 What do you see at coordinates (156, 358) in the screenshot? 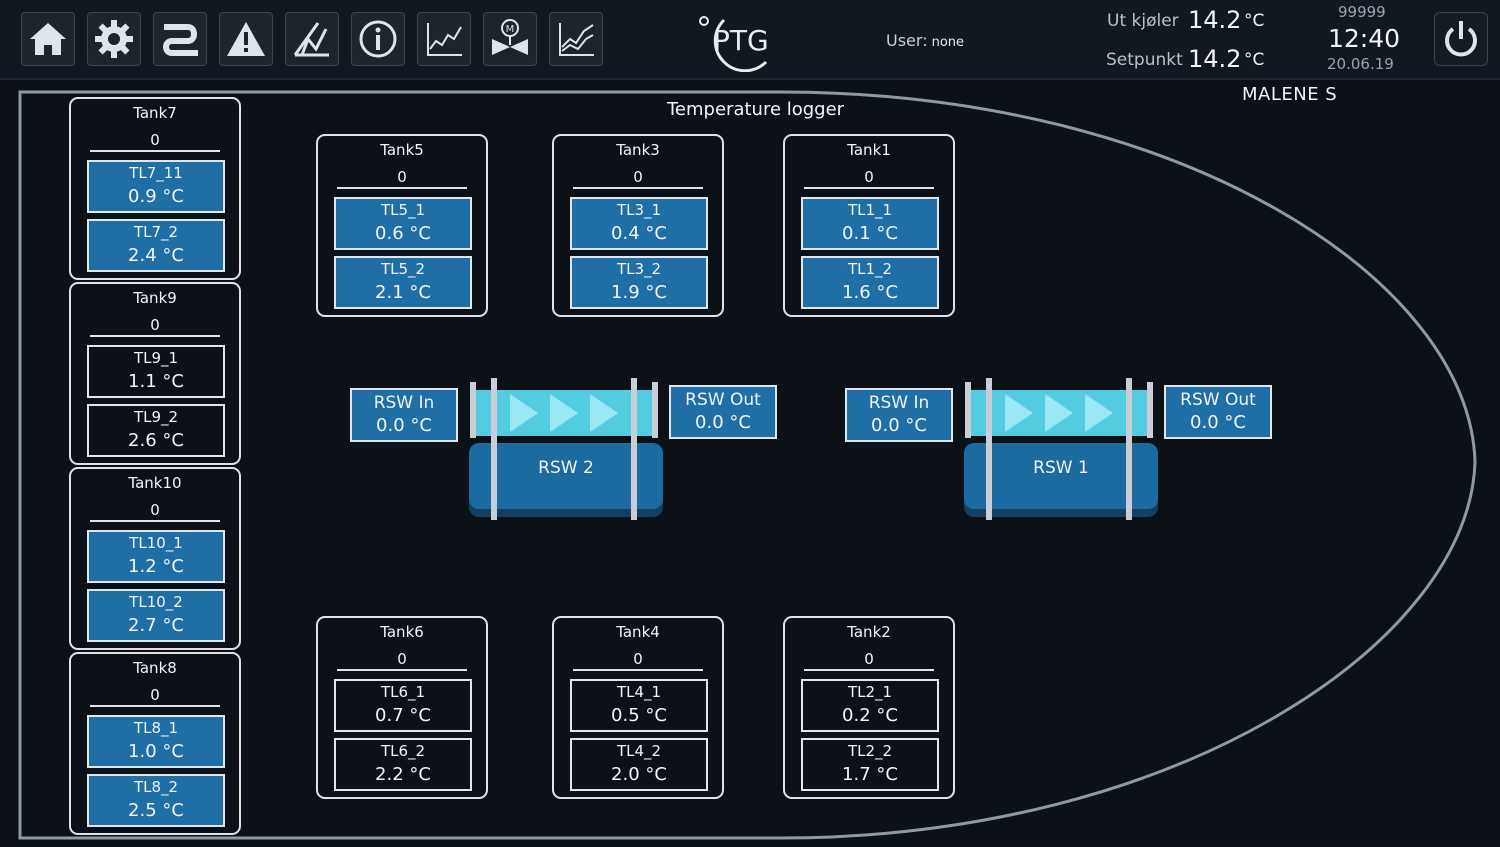
I see `sensor-name: TL9_1` at bounding box center [156, 358].